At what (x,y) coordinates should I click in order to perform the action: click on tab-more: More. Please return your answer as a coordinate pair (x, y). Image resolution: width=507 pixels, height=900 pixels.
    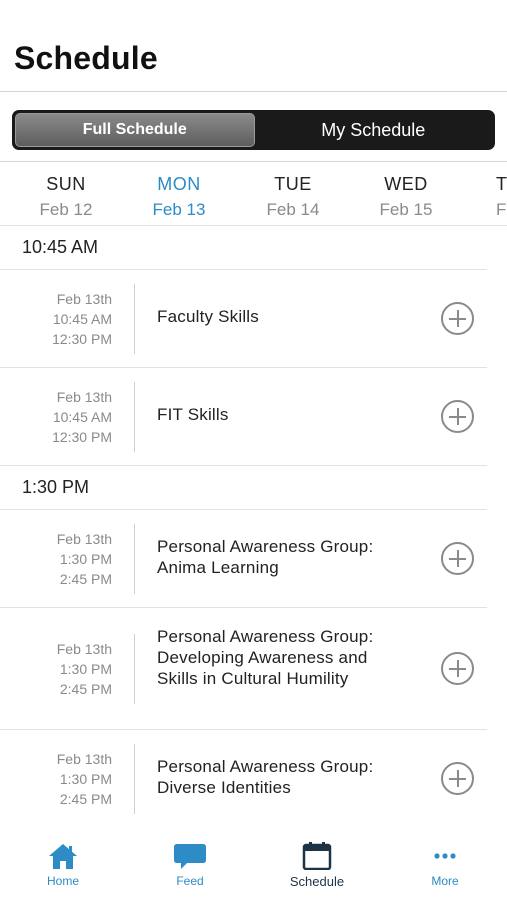
    Looking at the image, I should click on (445, 865).